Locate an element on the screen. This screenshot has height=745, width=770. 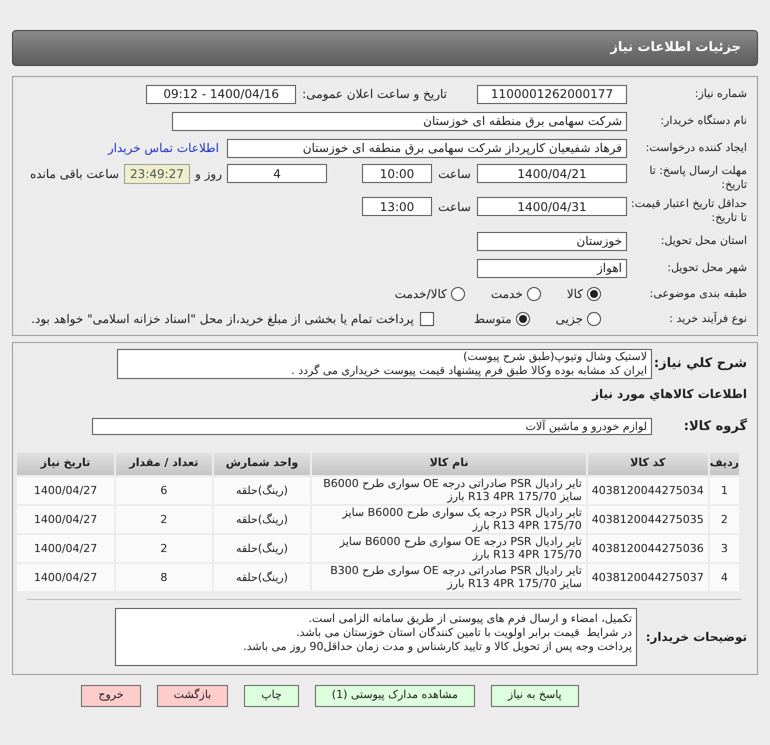
section-title: اطلاعات کالاهاي مورد نياز is located at coordinates (668, 394).